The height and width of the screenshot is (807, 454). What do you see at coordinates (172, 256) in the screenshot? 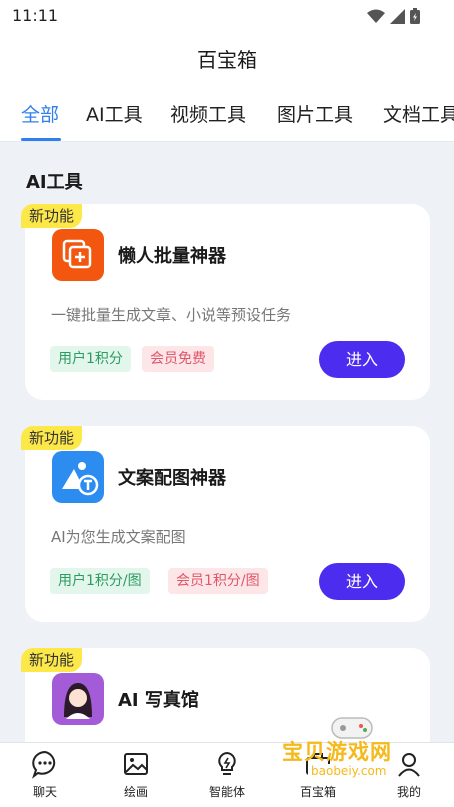
I see `card-title: 懒人批量神器` at bounding box center [172, 256].